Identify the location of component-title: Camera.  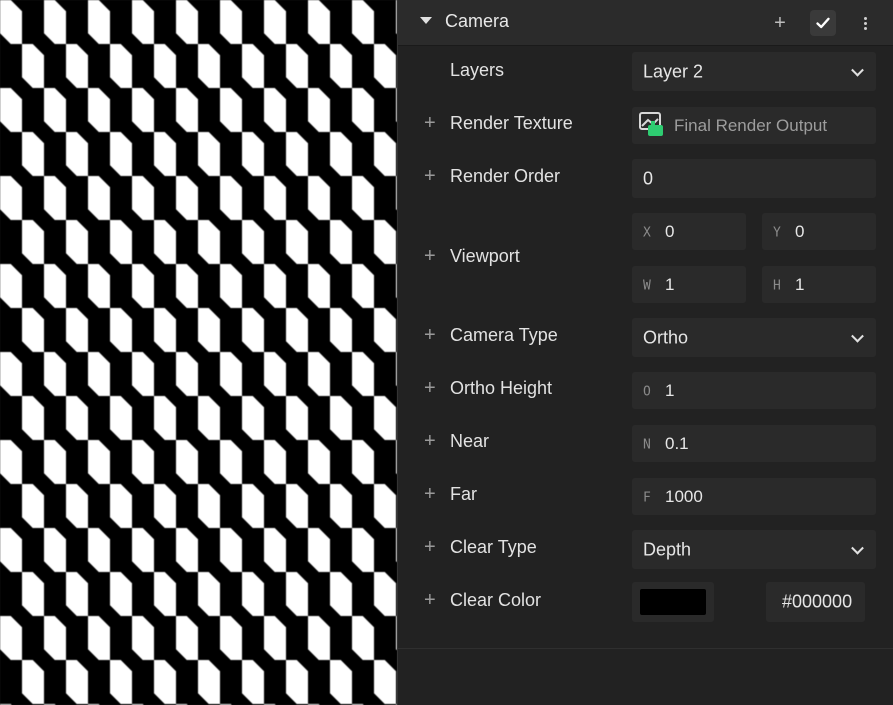
(477, 21).